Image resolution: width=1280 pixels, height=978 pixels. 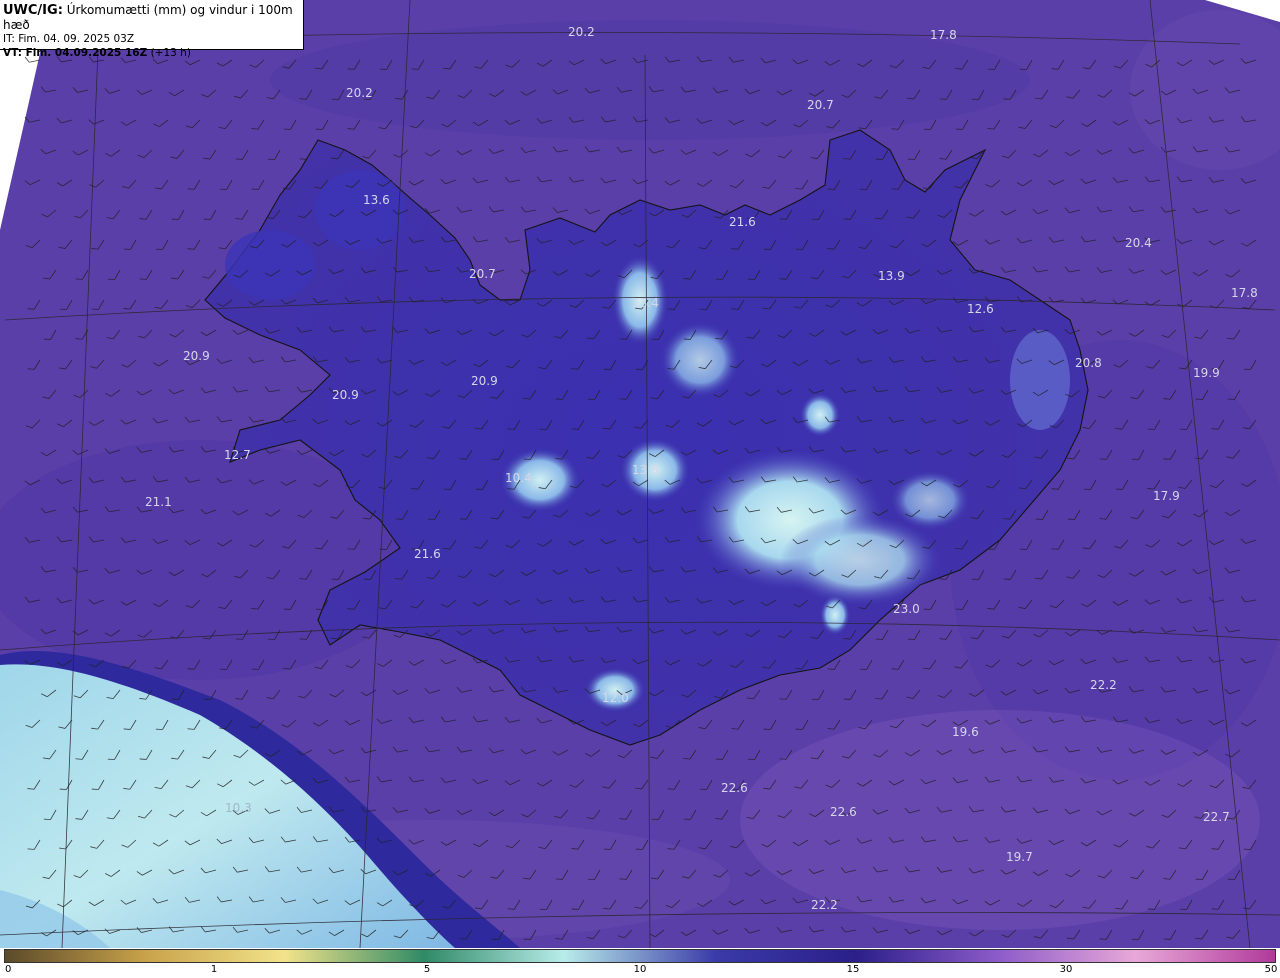 What do you see at coordinates (640, 956) in the screenshot?
I see `colorbar-gradient` at bounding box center [640, 956].